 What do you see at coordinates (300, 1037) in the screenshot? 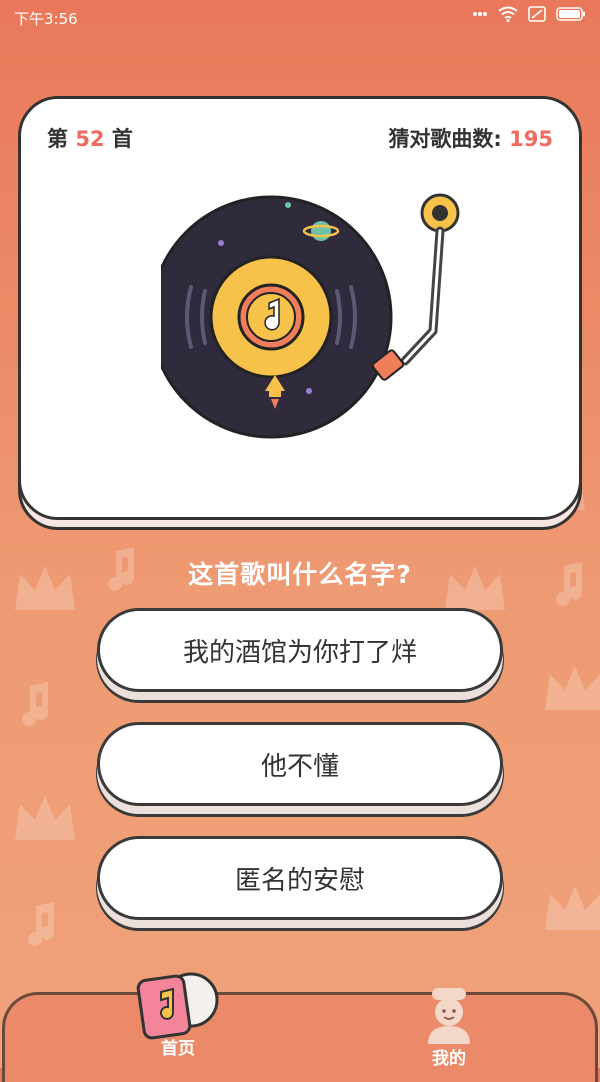
I see `tab-bar` at bounding box center [300, 1037].